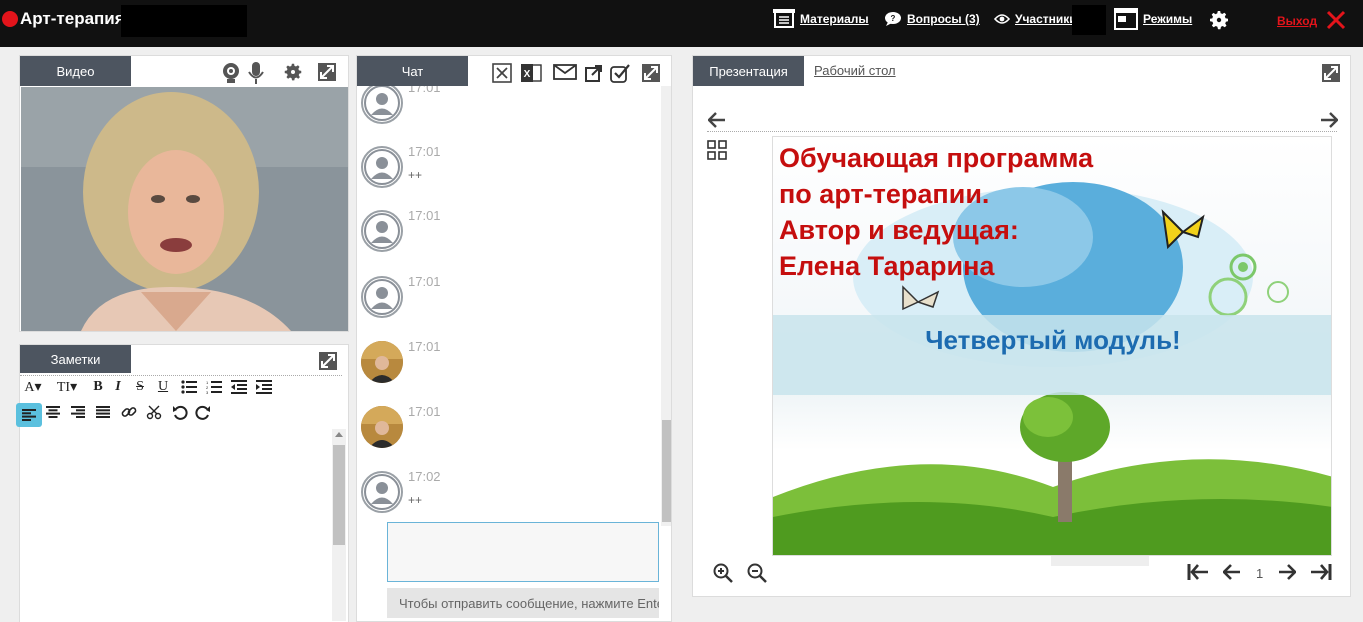 The height and width of the screenshot is (622, 1363). I want to click on outdent-icon, so click(239, 387).